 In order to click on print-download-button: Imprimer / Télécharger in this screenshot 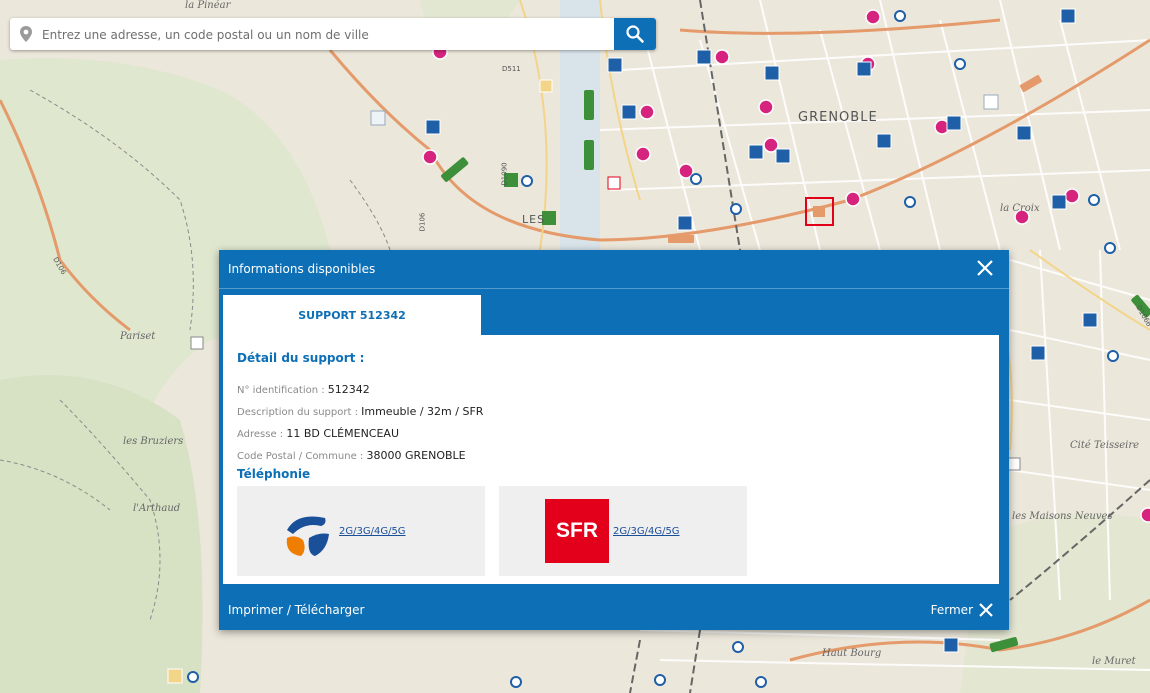, I will do `click(296, 610)`.